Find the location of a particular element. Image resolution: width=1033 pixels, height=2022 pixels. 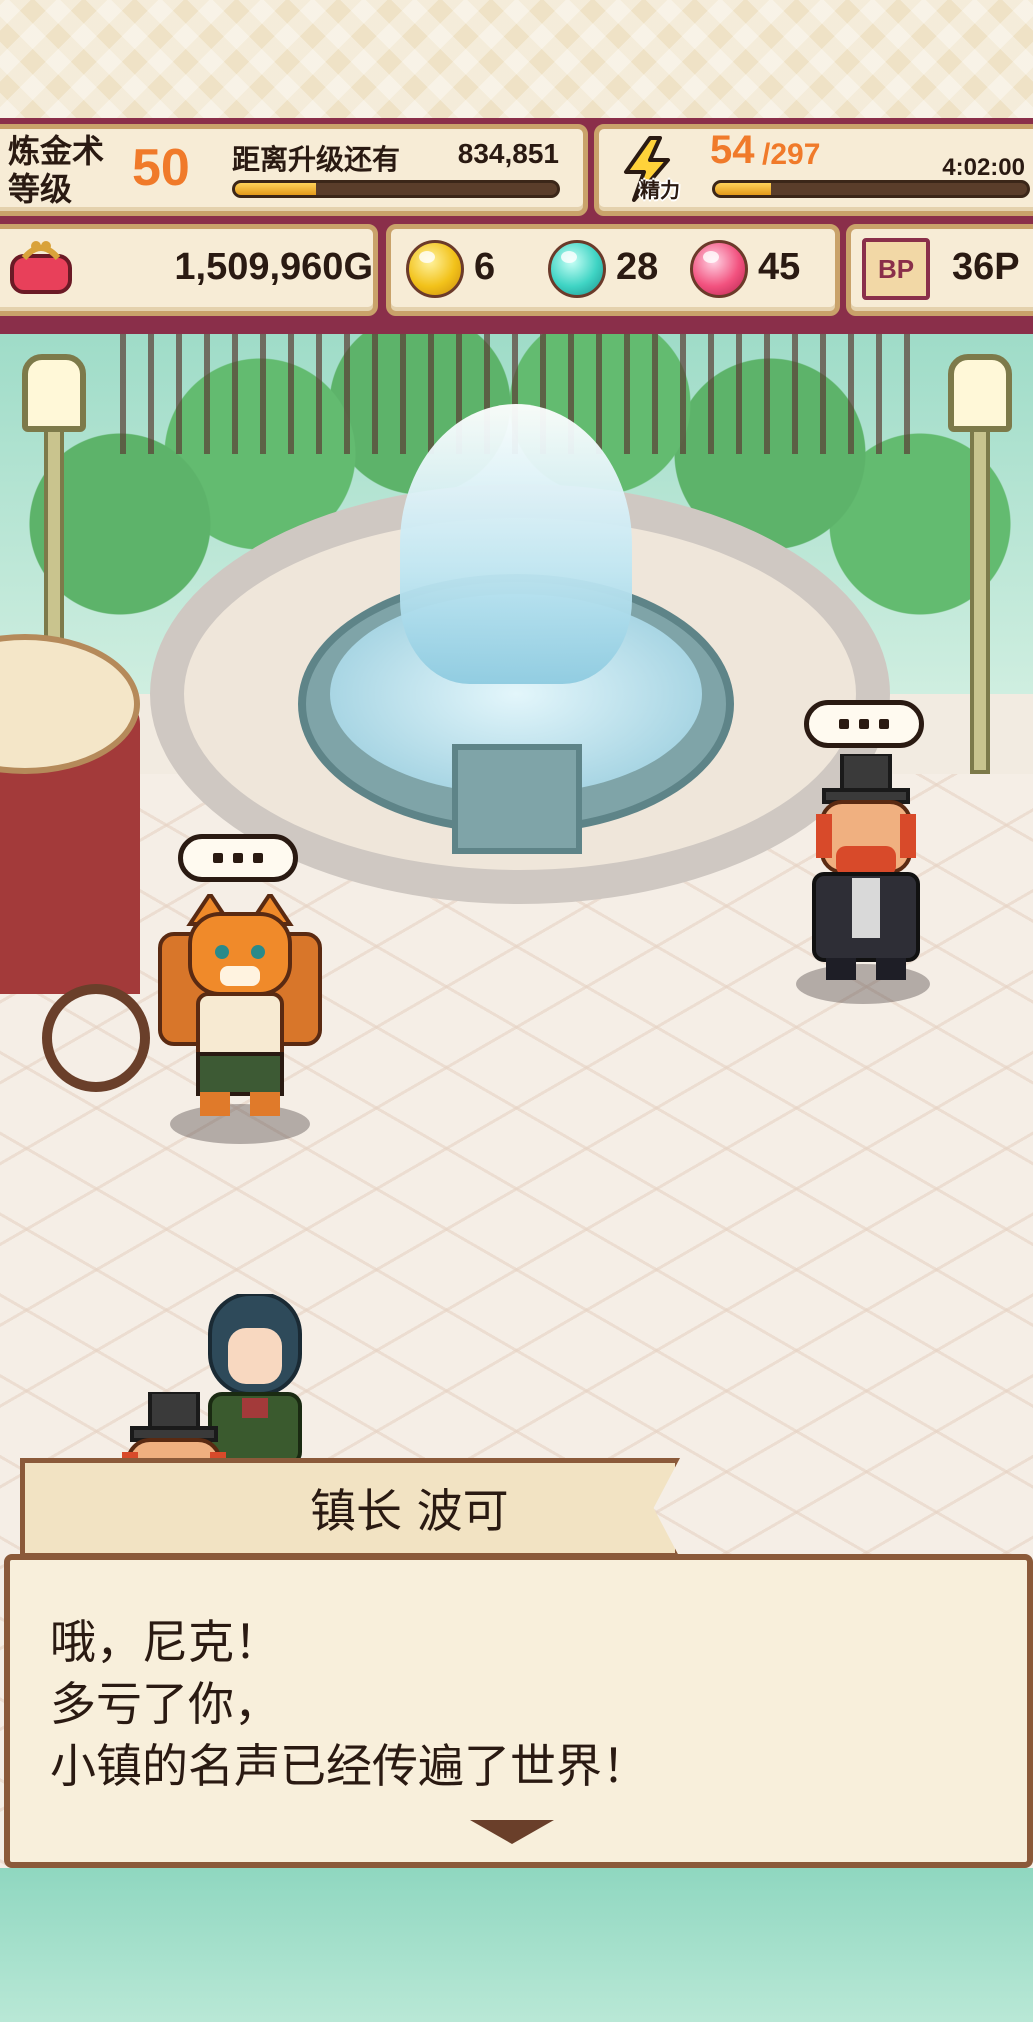

lamp-right-icon is located at coordinates (980, 393).